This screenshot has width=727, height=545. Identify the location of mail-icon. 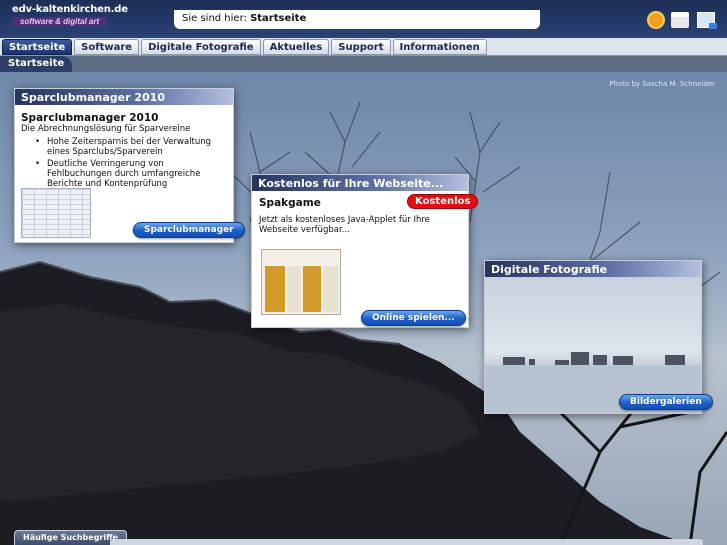
(707, 20).